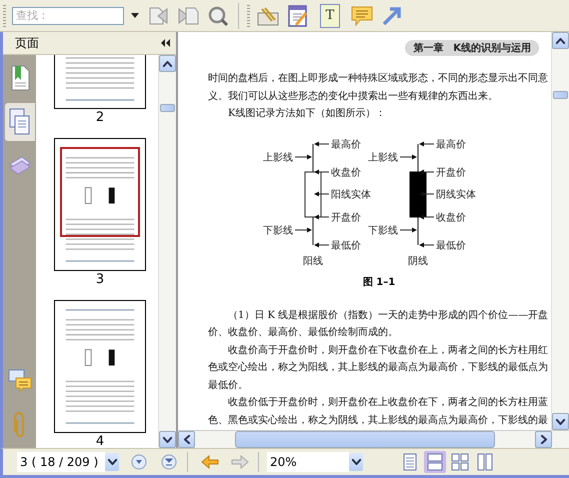 The width and height of the screenshot is (569, 478). I want to click on diagram-caption: 阳线, so click(313, 261).